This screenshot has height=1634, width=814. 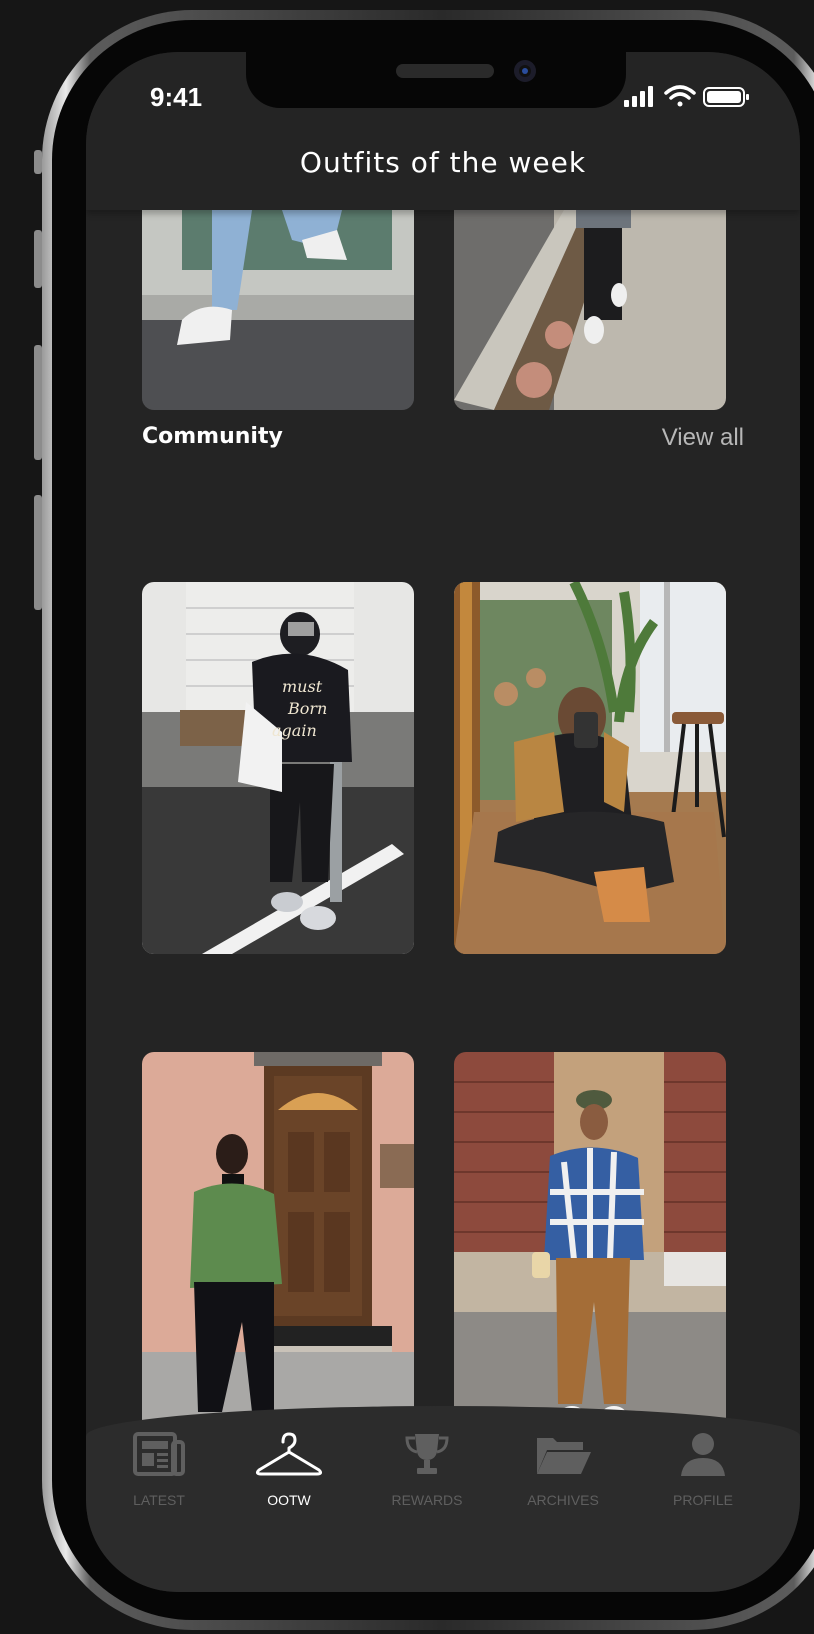 I want to click on wifi-icon, so click(x=680, y=96).